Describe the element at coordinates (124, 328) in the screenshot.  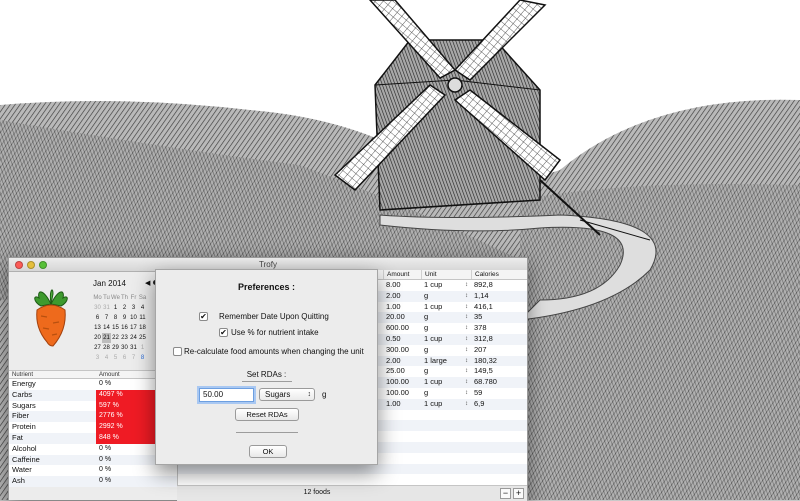
I see `calendar-day: 16` at that location.